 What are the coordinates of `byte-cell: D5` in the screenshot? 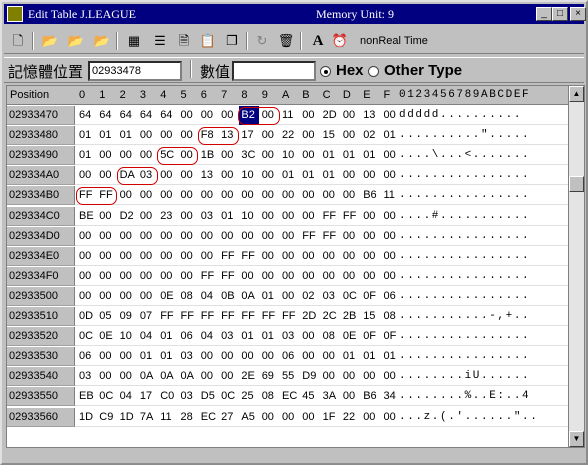 It's located at (209, 396).